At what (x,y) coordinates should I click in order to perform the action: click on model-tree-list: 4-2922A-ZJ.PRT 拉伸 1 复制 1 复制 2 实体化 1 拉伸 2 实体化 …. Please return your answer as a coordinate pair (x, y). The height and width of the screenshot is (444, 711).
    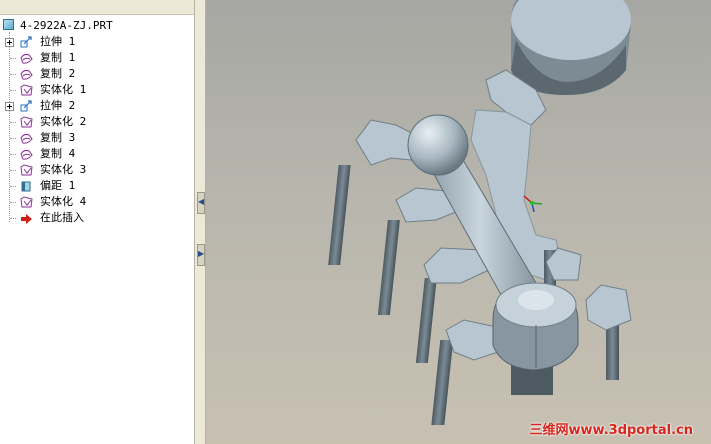
    Looking at the image, I should click on (97, 122).